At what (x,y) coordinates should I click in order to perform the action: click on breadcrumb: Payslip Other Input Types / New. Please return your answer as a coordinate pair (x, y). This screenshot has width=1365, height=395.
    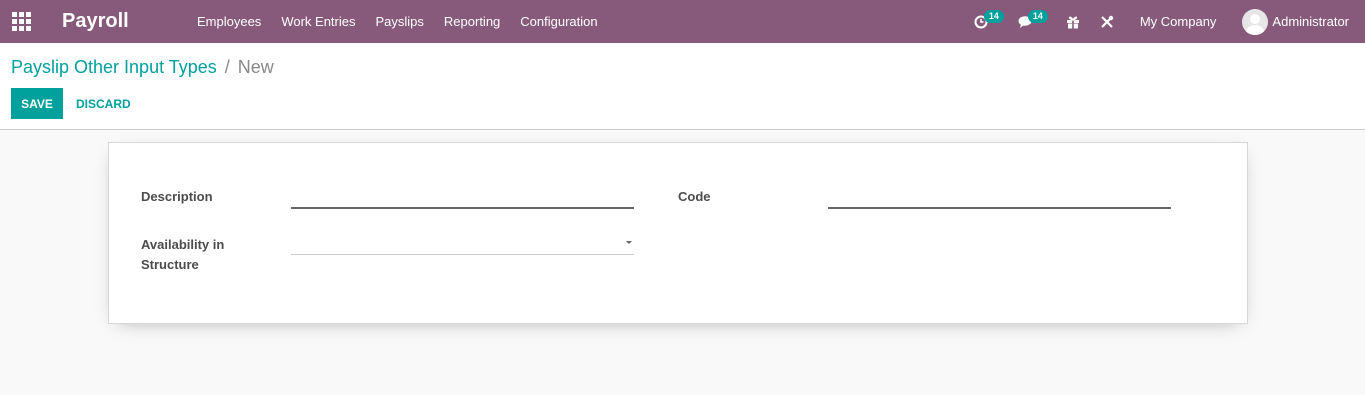
    Looking at the image, I should click on (142, 67).